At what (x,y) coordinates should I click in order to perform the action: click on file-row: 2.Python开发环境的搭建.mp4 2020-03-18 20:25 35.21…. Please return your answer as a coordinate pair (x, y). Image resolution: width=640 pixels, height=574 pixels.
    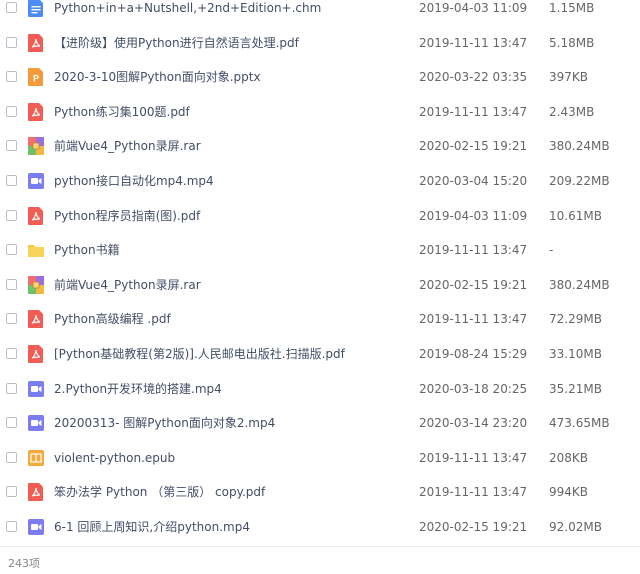
    Looking at the image, I should click on (320, 390).